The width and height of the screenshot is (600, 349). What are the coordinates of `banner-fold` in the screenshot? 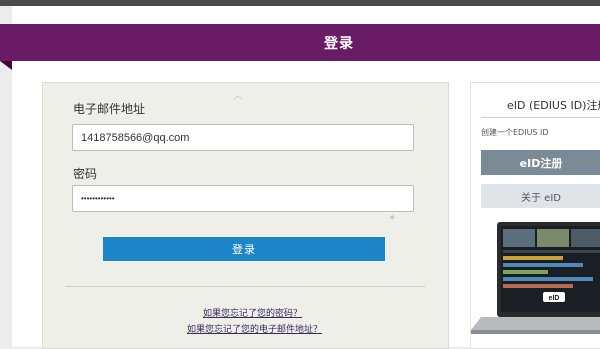 It's located at (6, 65).